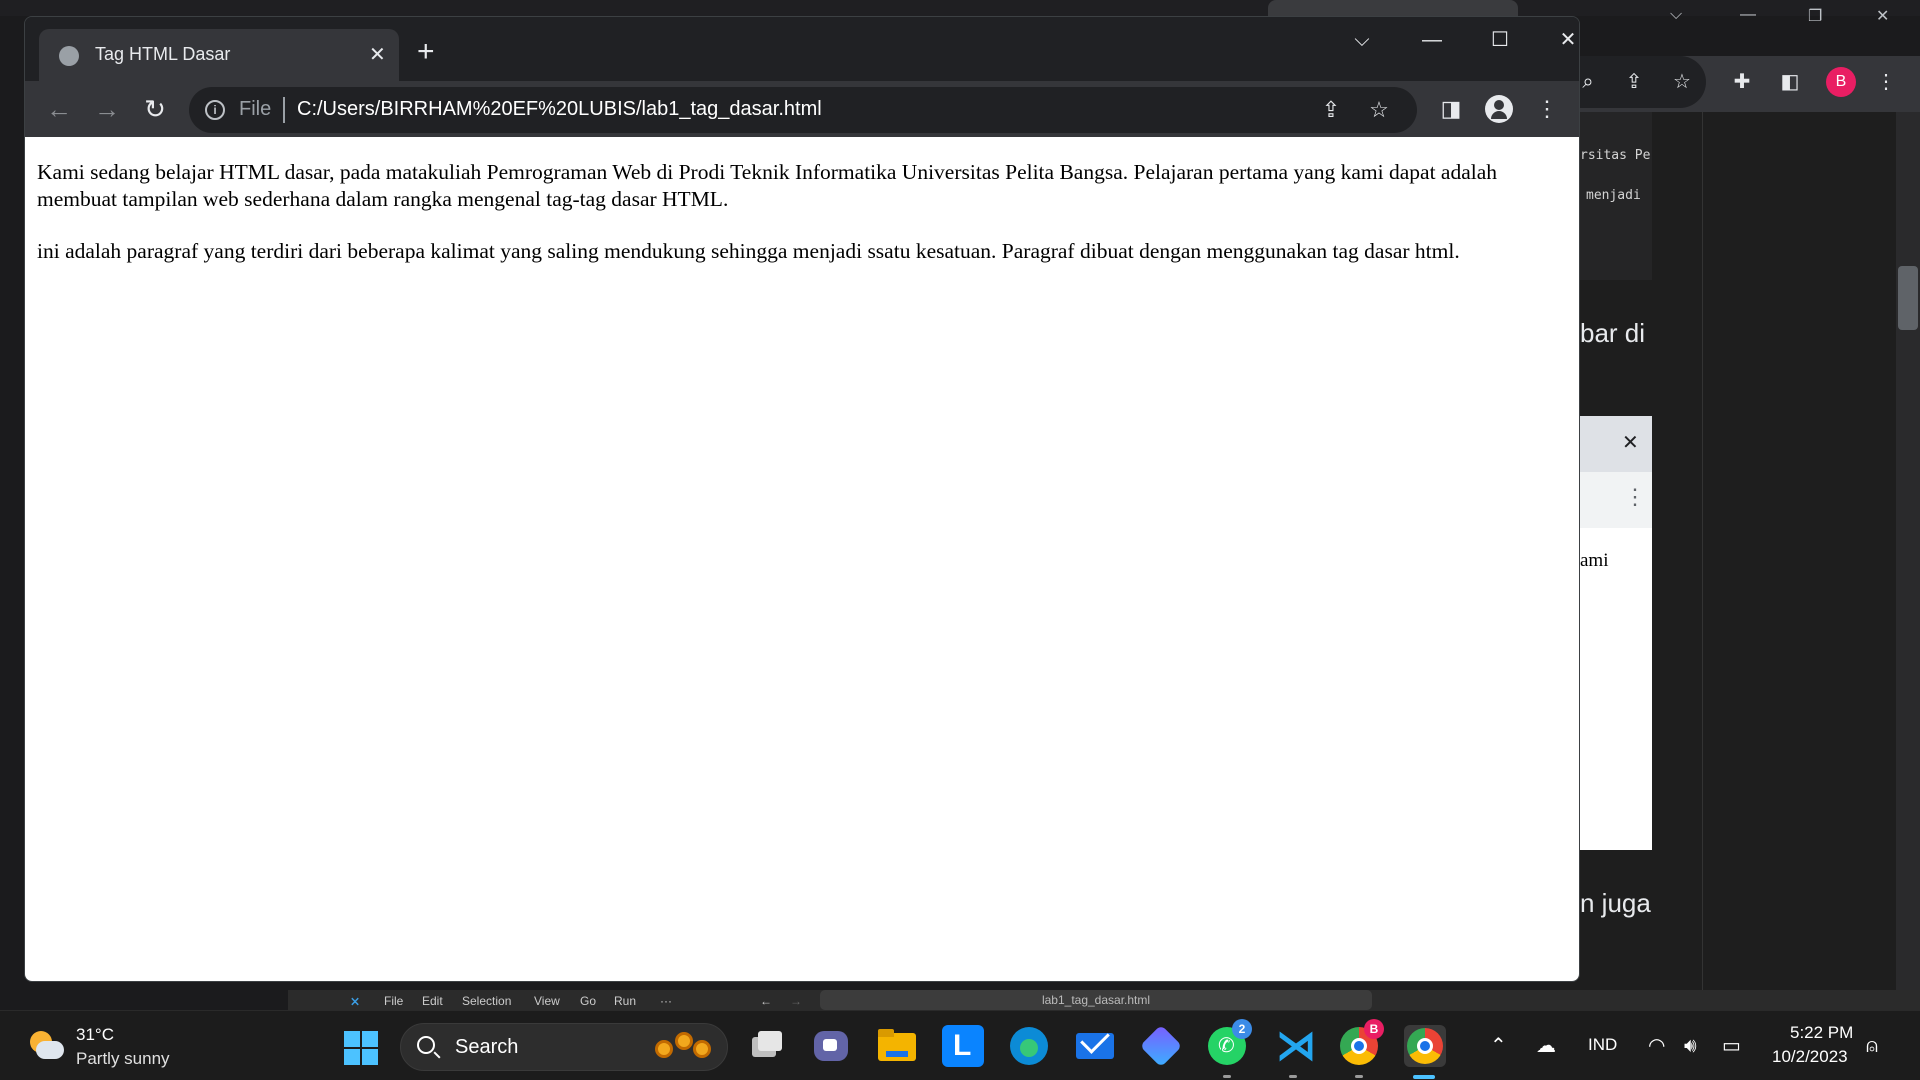 The height and width of the screenshot is (1080, 1920). I want to click on reload-icon: ↻, so click(155, 109).